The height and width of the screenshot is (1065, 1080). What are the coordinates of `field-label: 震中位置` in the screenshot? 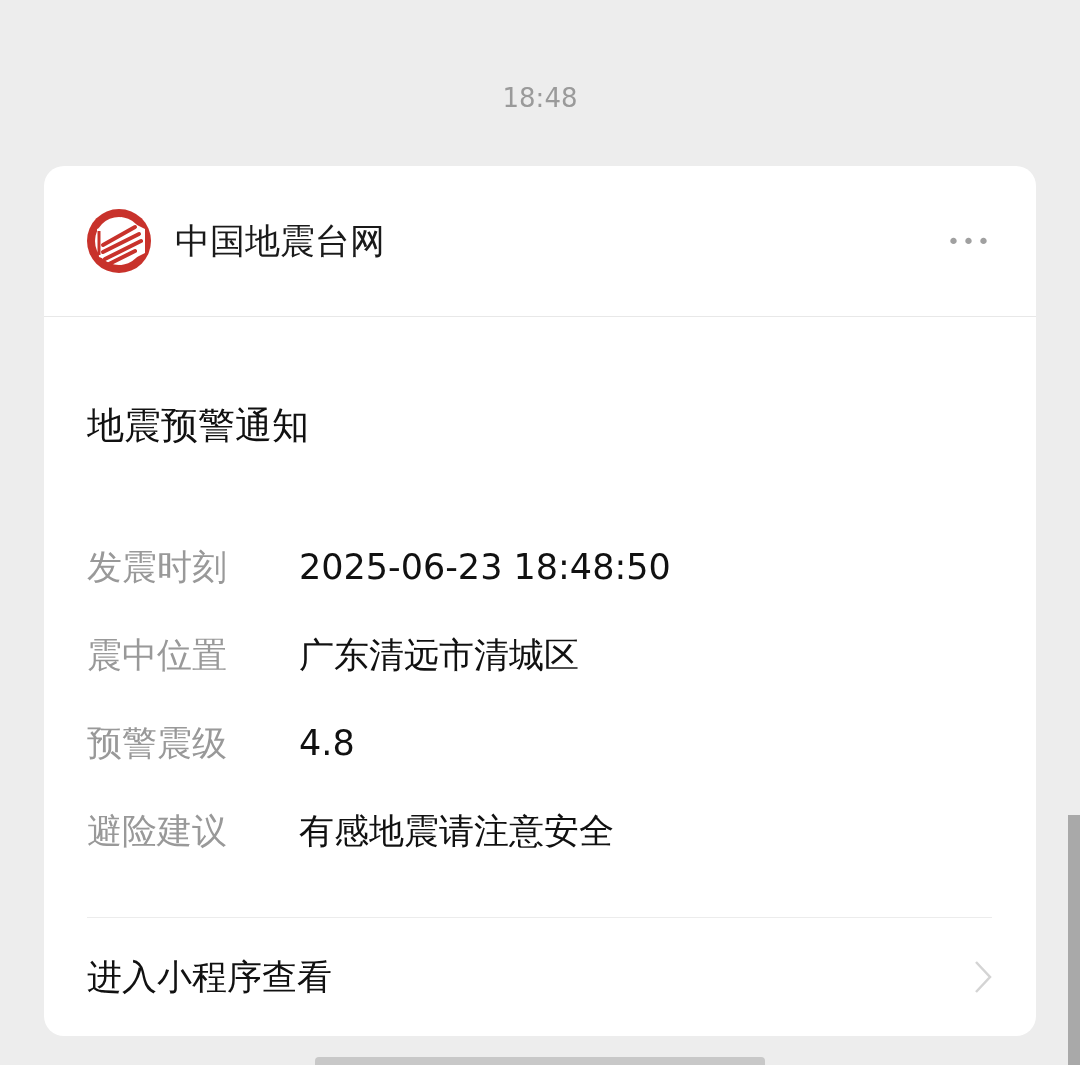 It's located at (157, 655).